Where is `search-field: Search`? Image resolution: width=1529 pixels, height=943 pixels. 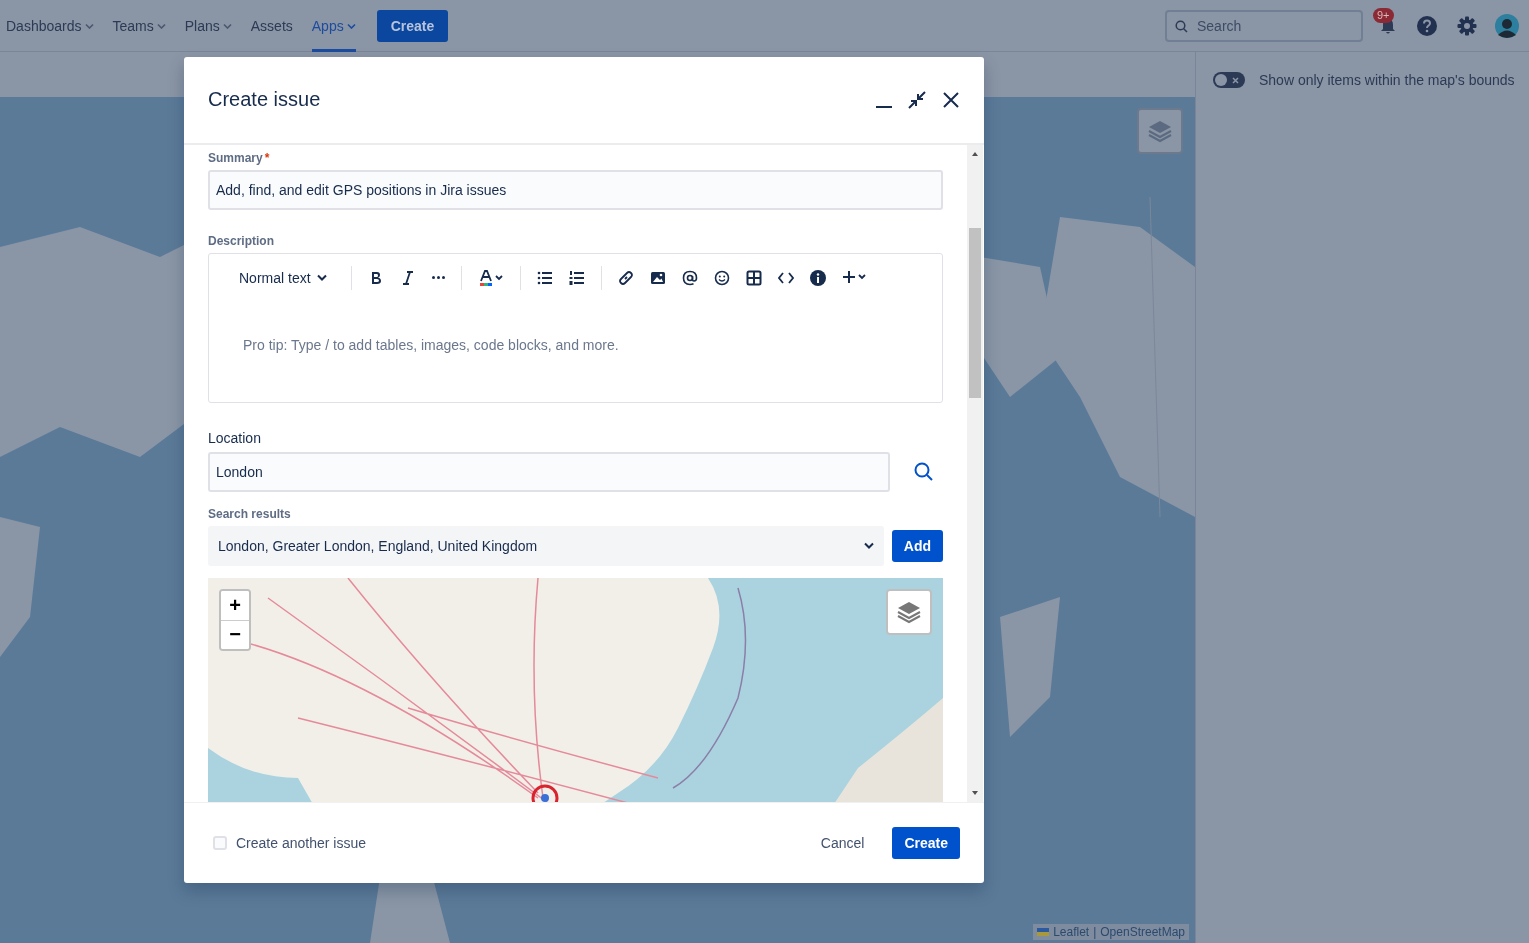 search-field: Search is located at coordinates (1264, 25).